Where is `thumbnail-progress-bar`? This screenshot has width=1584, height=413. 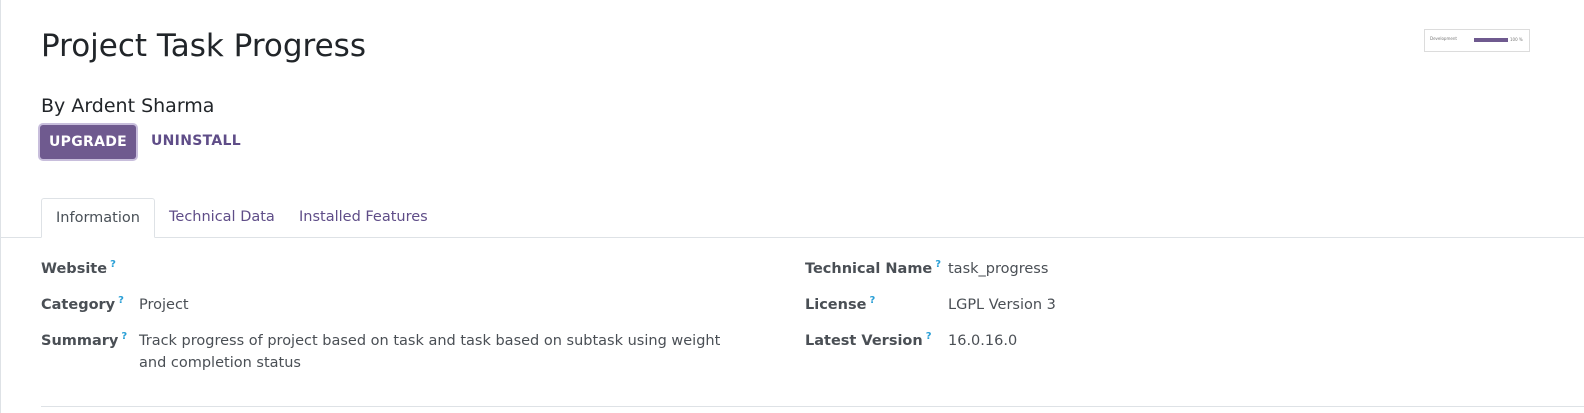 thumbnail-progress-bar is located at coordinates (1491, 40).